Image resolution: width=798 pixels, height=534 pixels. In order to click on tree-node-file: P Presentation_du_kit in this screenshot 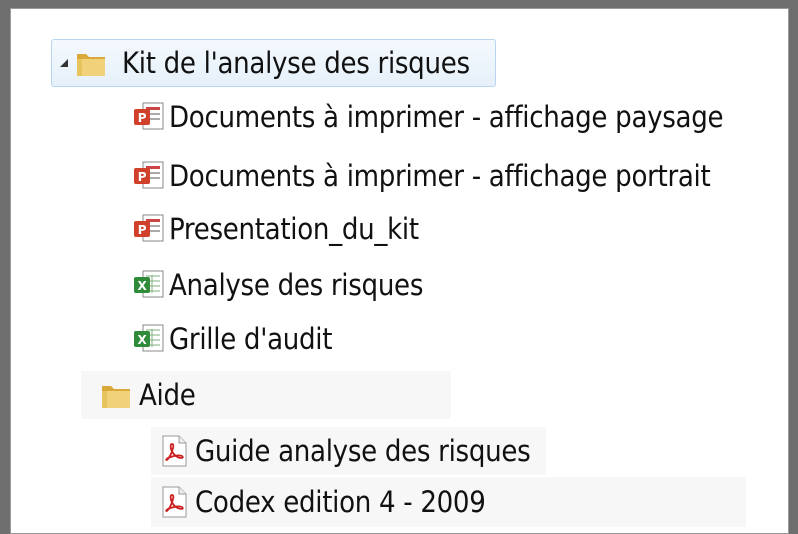, I will do `click(275, 229)`.